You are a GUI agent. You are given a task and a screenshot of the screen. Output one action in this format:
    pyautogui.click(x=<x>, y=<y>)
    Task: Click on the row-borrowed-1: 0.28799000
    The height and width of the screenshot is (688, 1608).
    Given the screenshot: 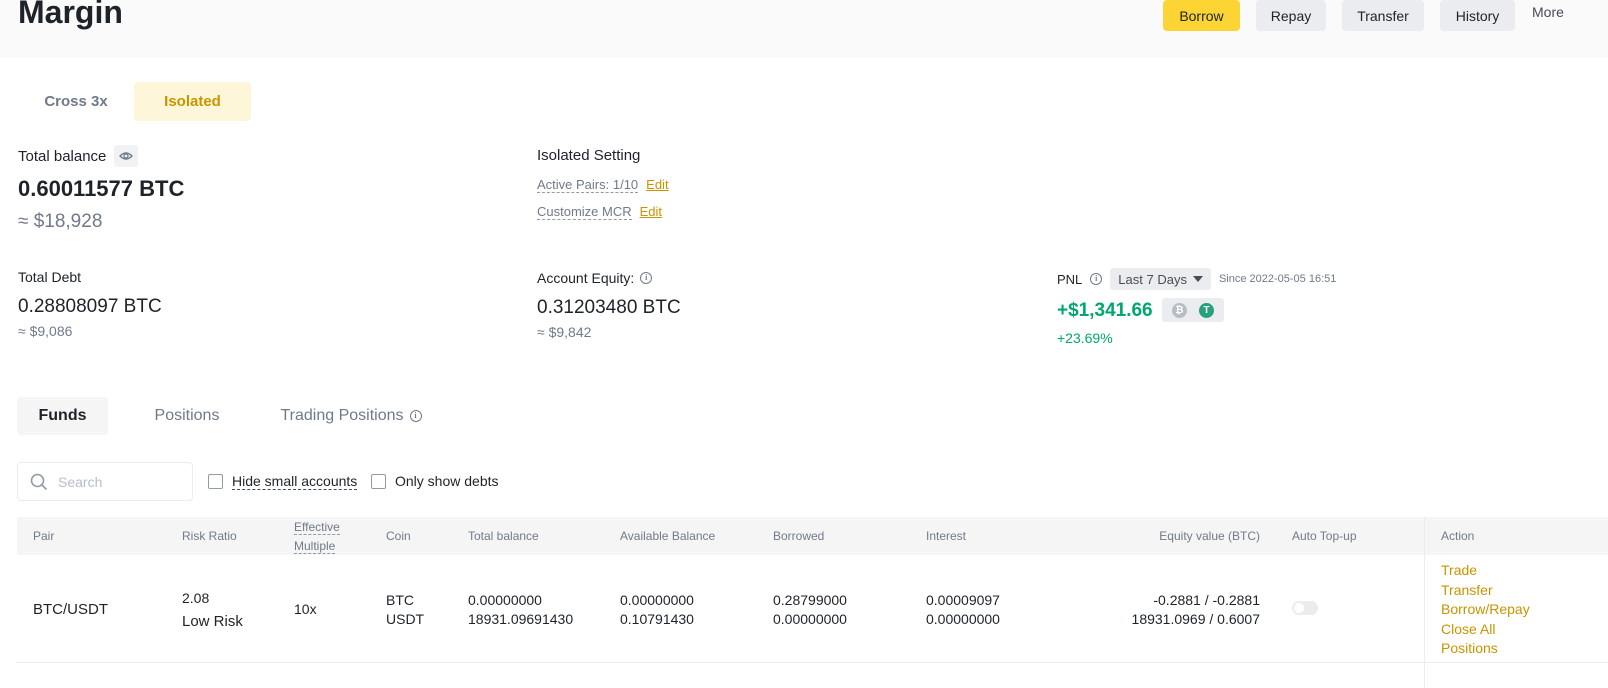 What is the action you would take?
    pyautogui.click(x=810, y=600)
    